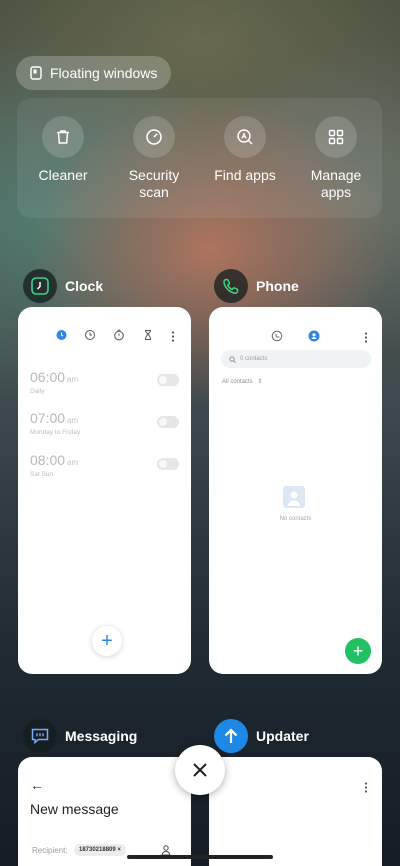  Describe the element at coordinates (245, 175) in the screenshot. I see `find-apps-label: Find apps` at that location.